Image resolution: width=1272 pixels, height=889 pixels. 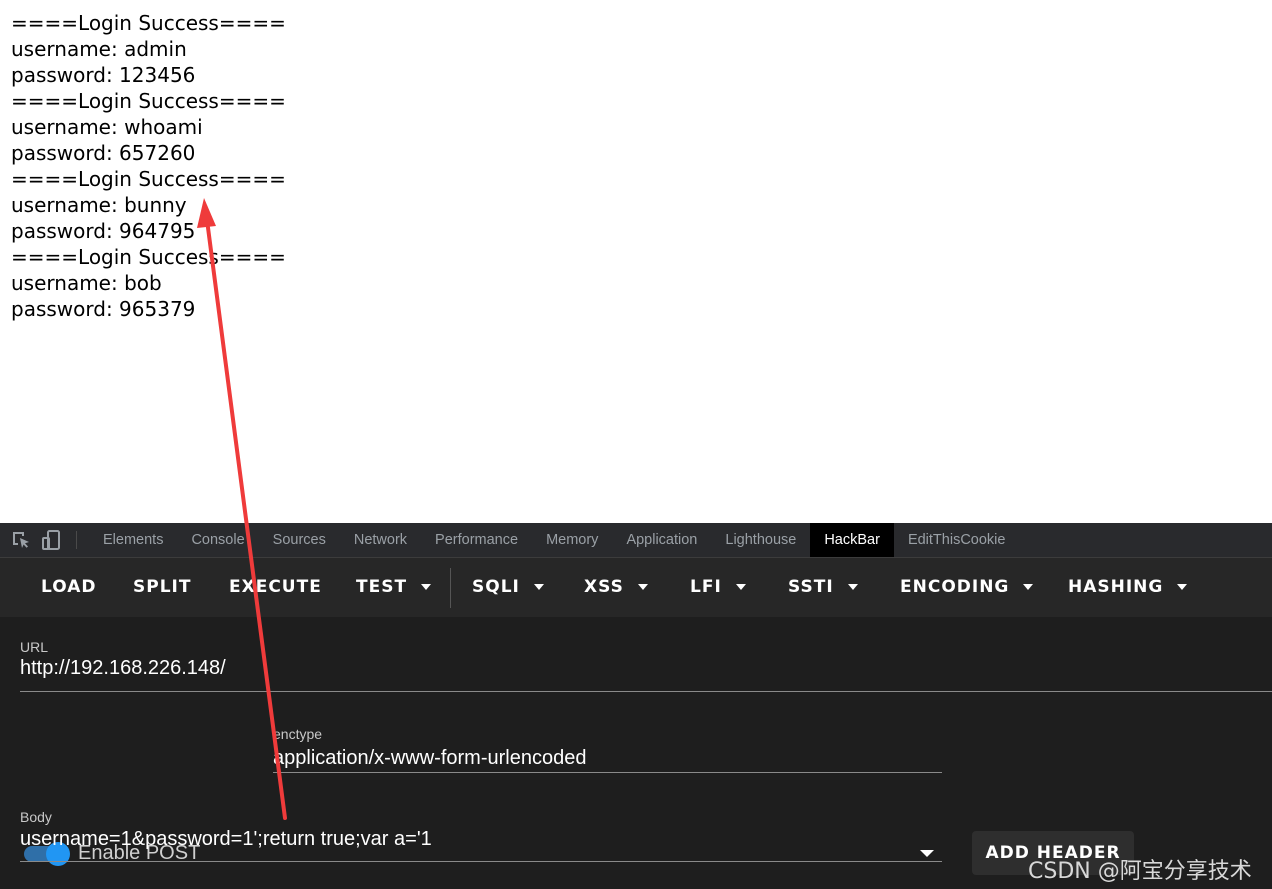 I want to click on load-label: LOAD, so click(x=69, y=587).